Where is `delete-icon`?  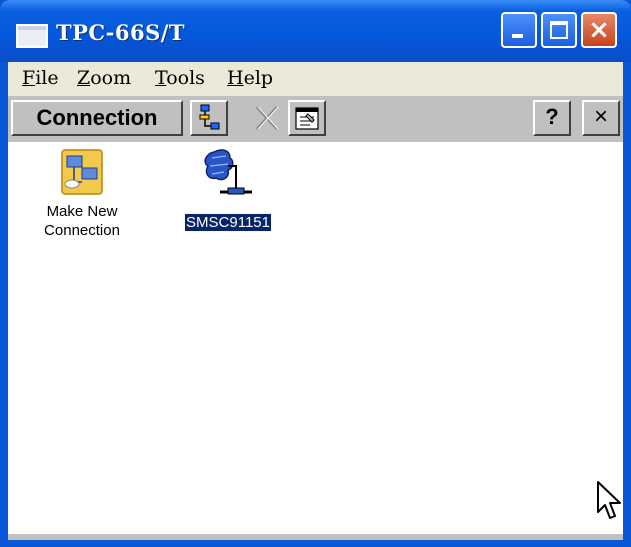
delete-icon is located at coordinates (267, 118).